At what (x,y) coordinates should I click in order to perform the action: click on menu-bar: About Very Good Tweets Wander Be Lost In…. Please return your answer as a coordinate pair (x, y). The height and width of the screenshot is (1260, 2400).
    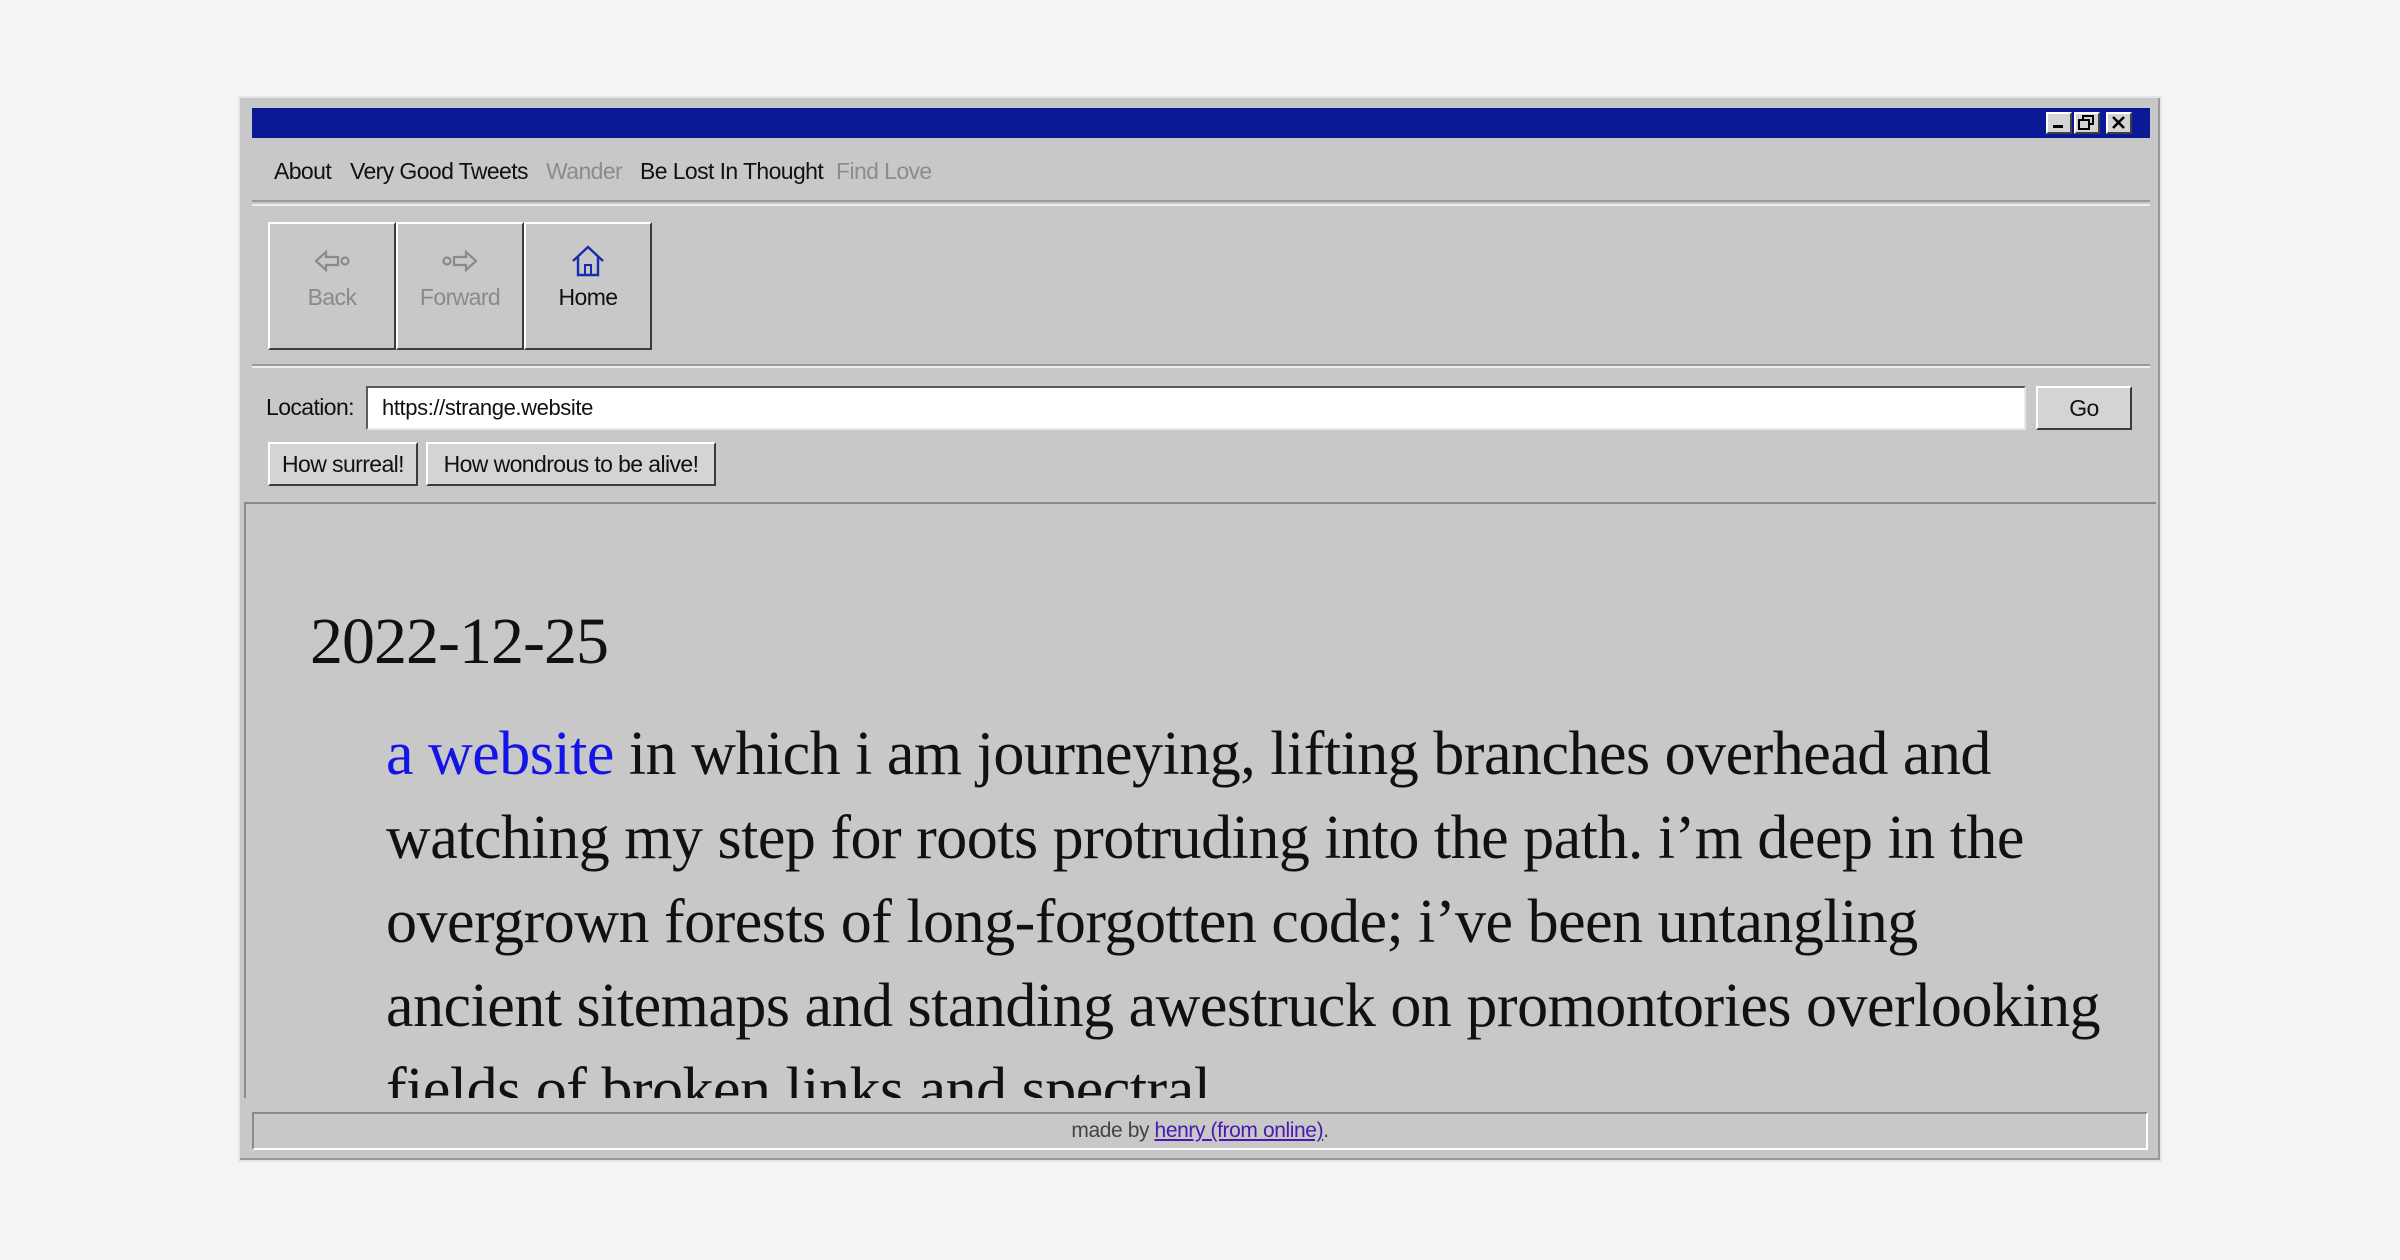
    Looking at the image, I should click on (1201, 174).